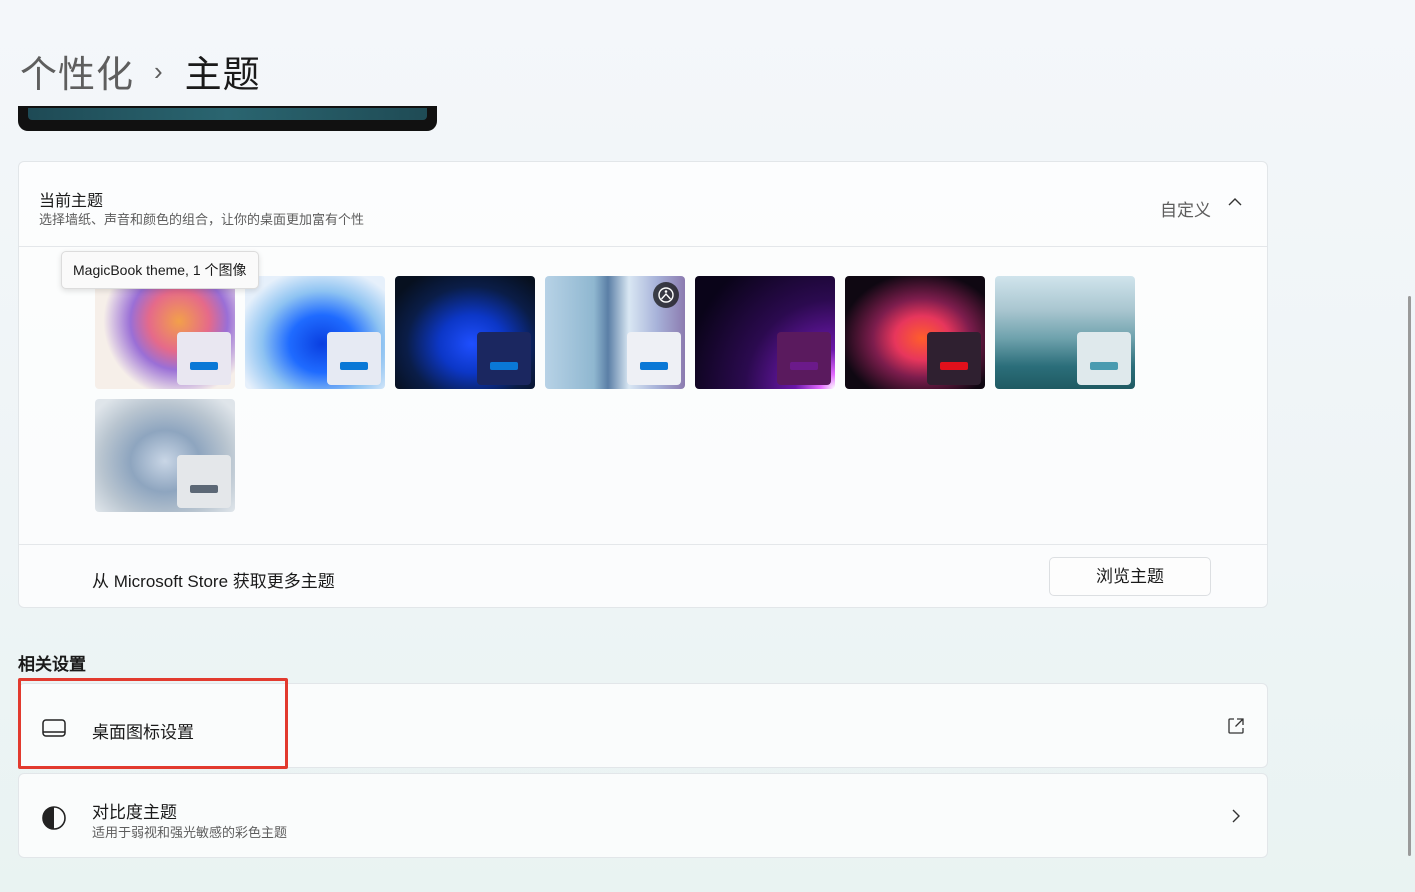  Describe the element at coordinates (643, 204) in the screenshot. I see `current-theme-header: 当前主题 选择墙纸、声音和颜色的组合，让你的桌面更加富有个性 自定义` at that location.